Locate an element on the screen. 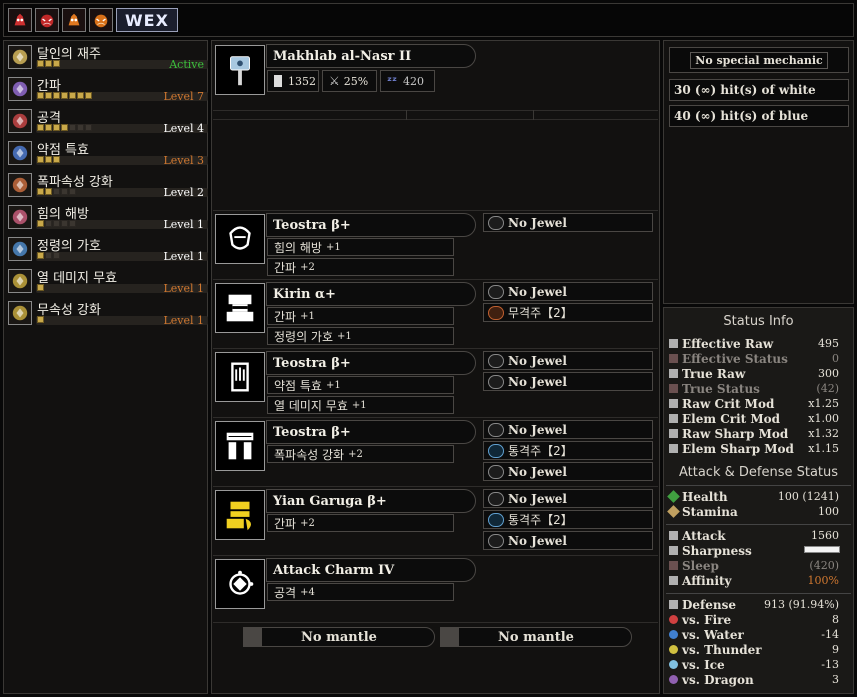  red-skill-icon is located at coordinates (20, 121).